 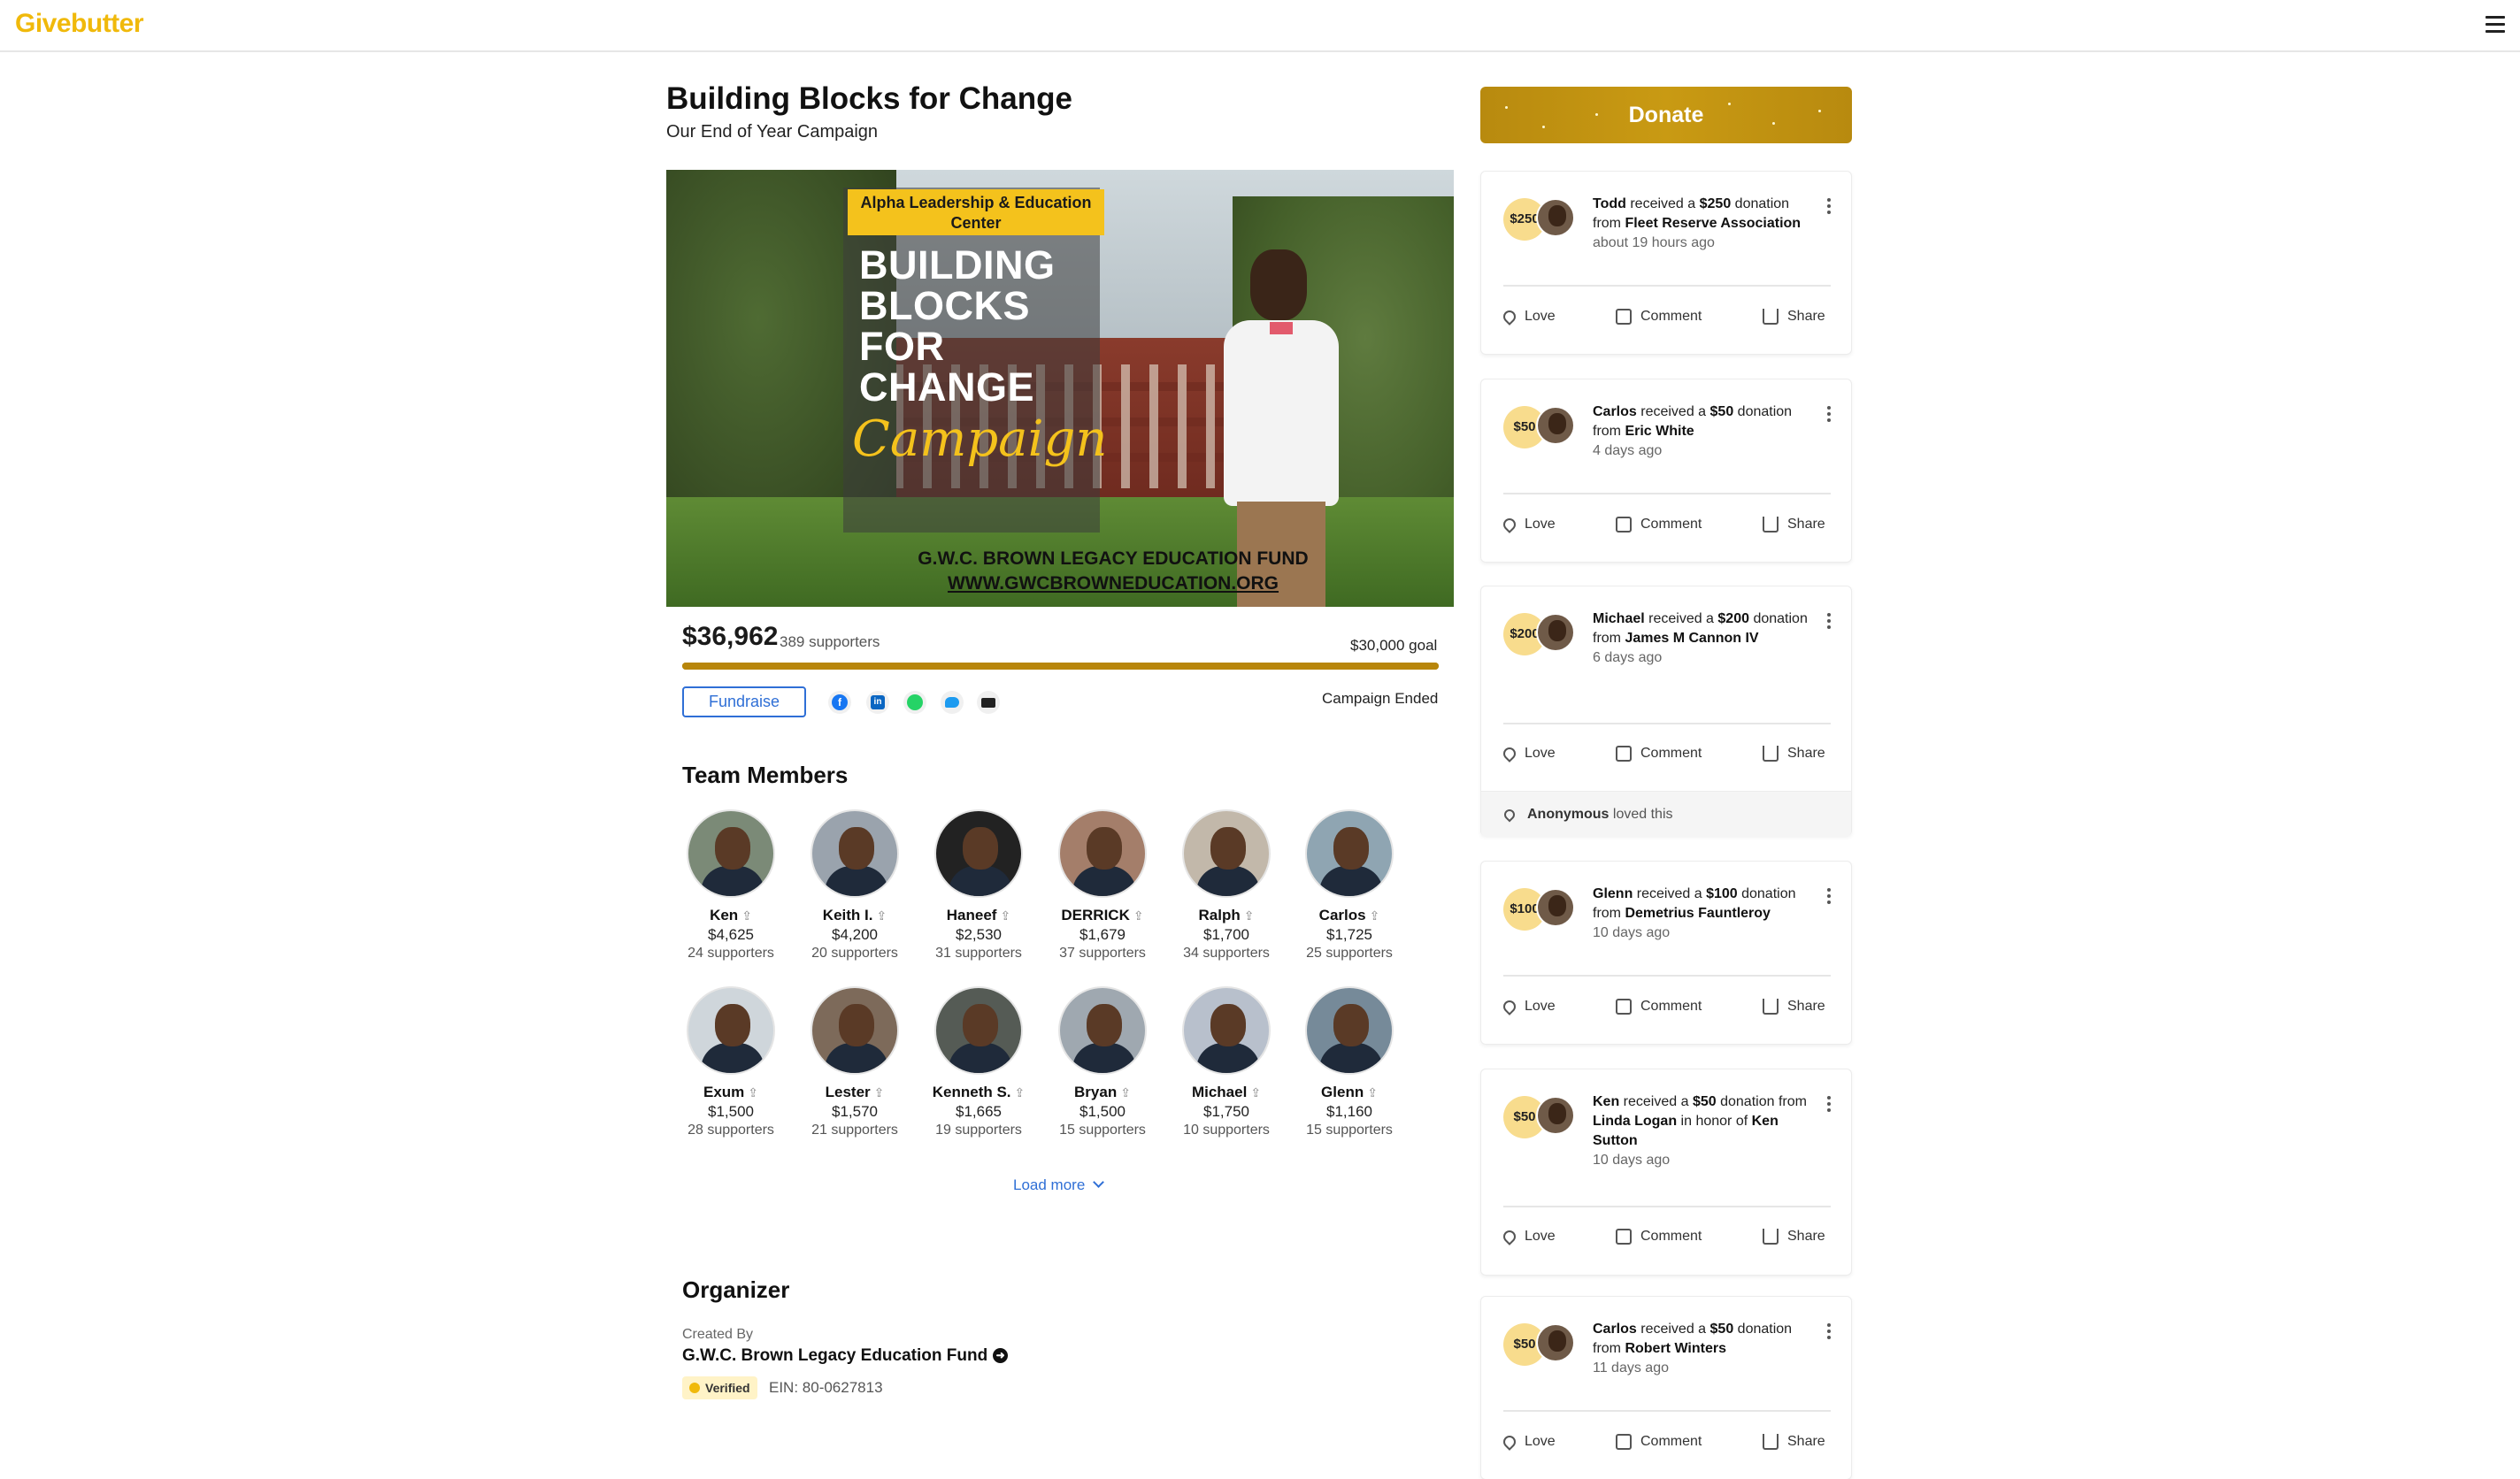 I want to click on campaign-subtitle: Our End of Year Campaign, so click(x=772, y=132).